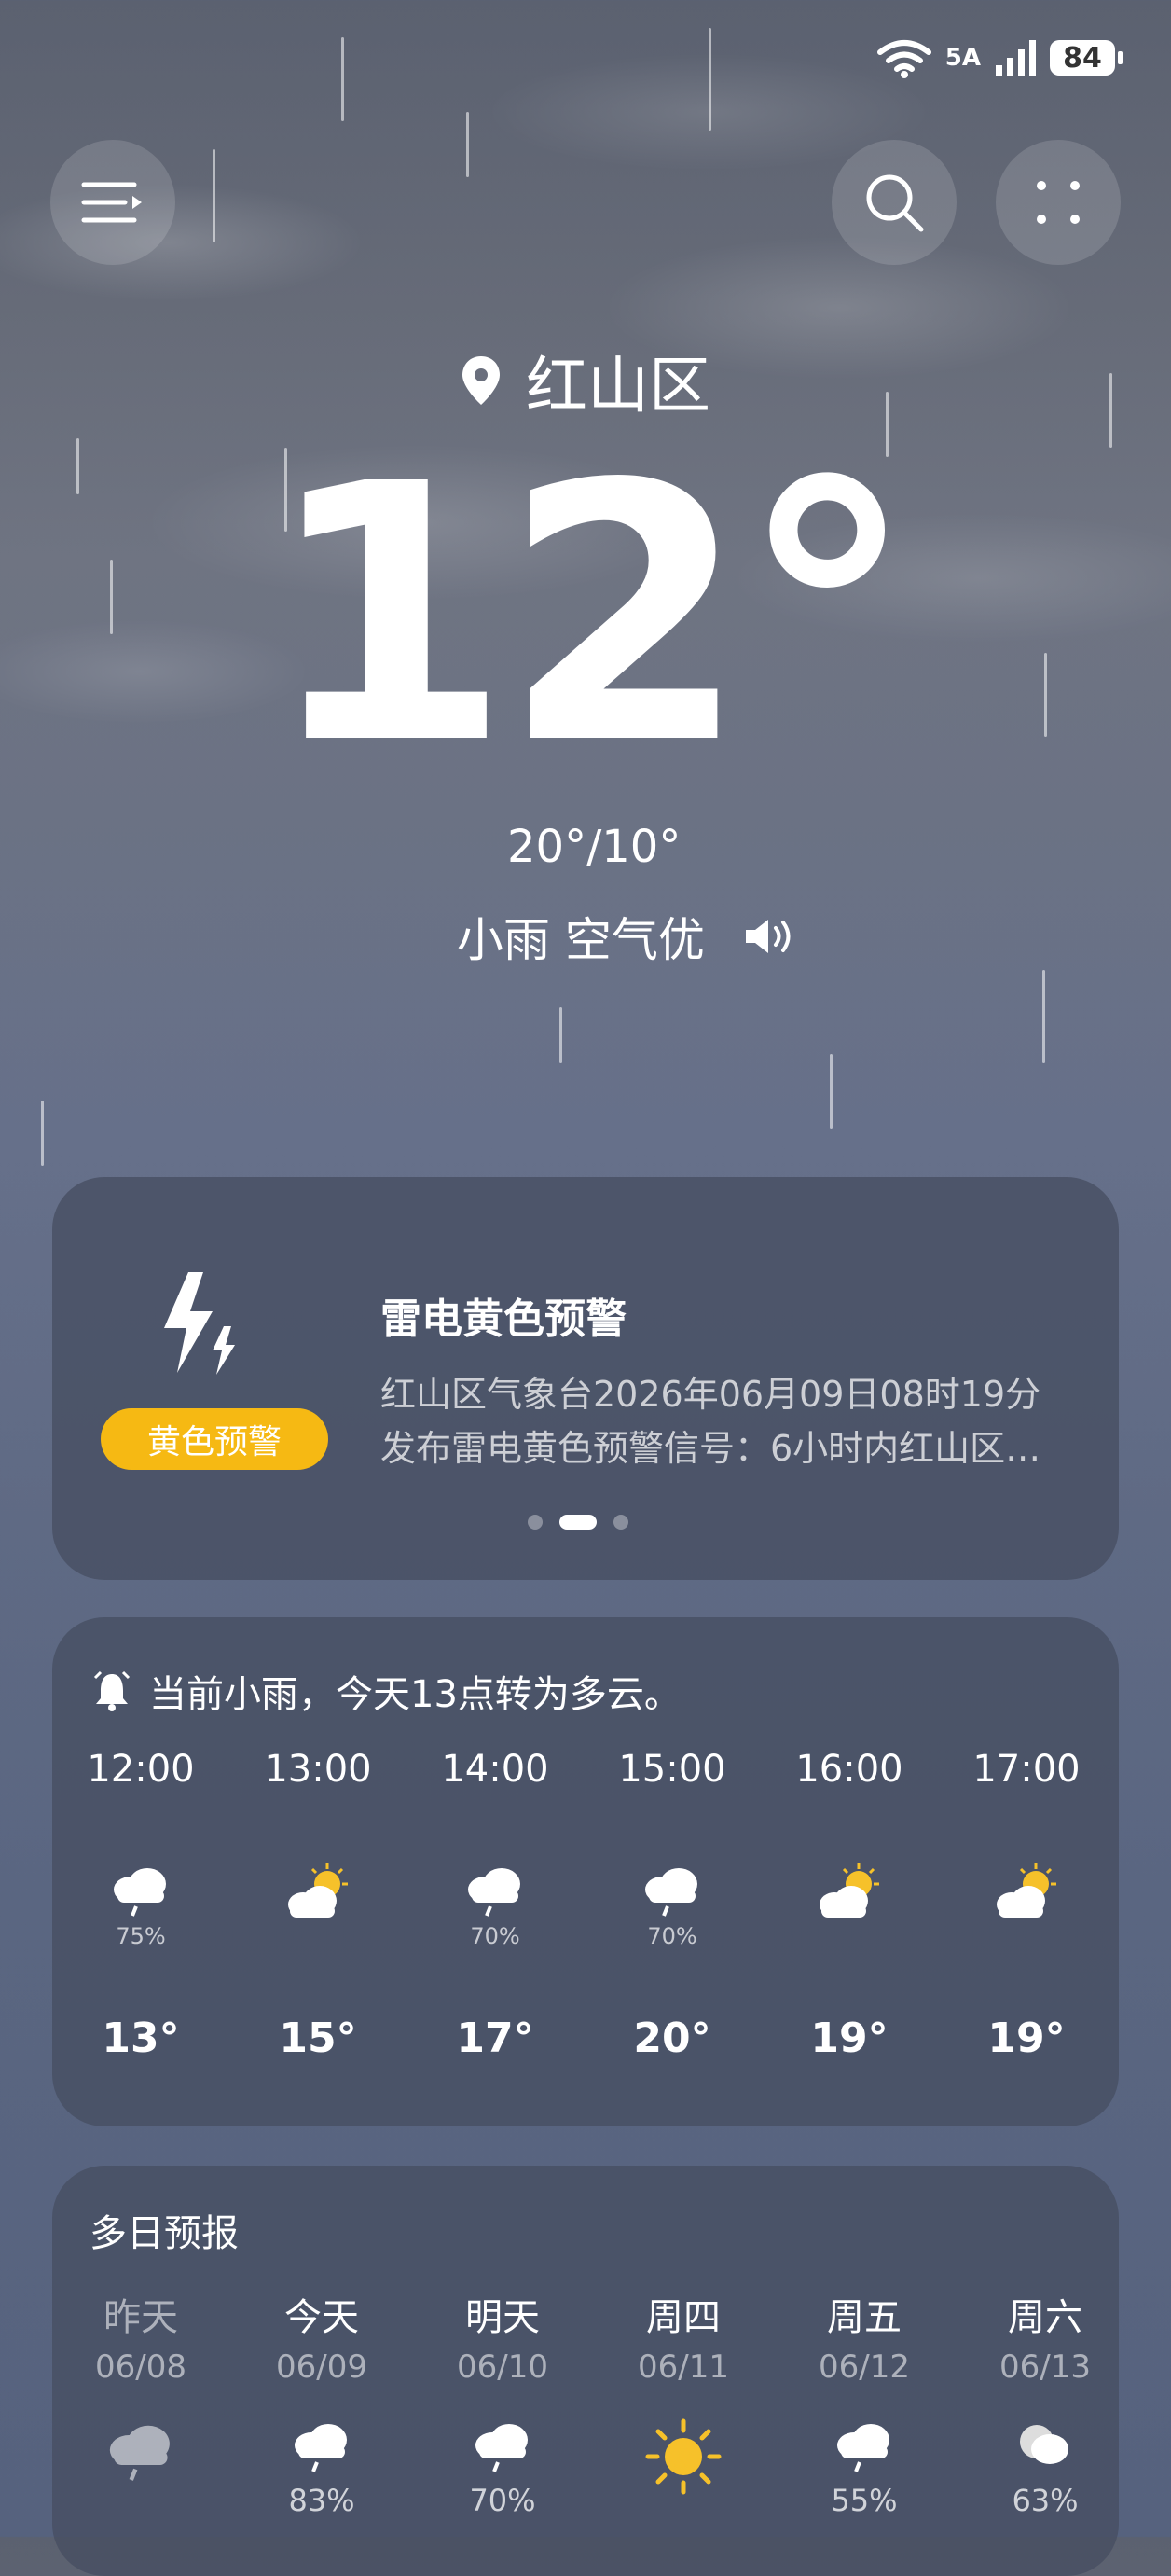 Image resolution: width=1171 pixels, height=2576 pixels. I want to click on wifi-icon, so click(903, 59).